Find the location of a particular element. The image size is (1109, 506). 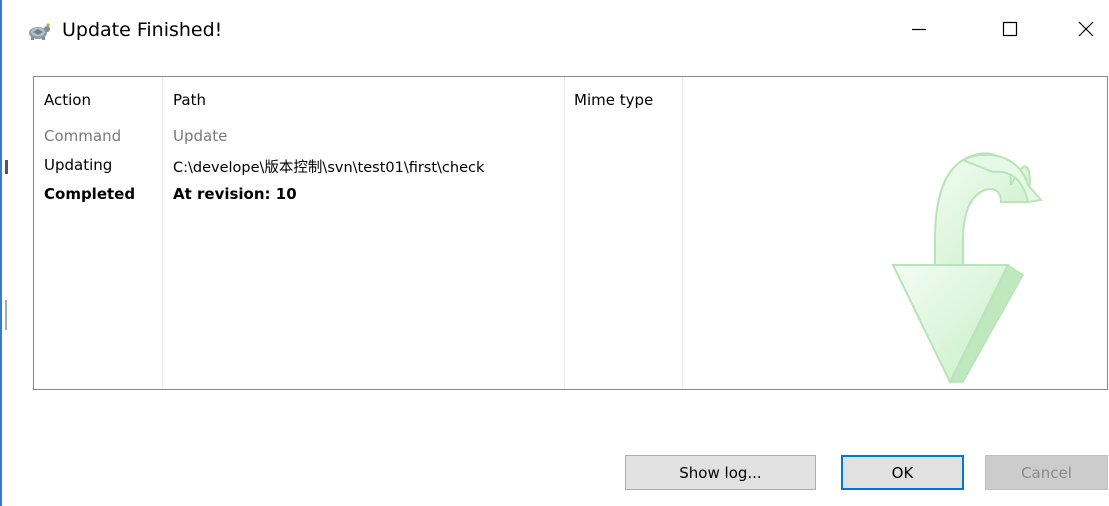

cancel-button: Cancel is located at coordinates (1046, 472).